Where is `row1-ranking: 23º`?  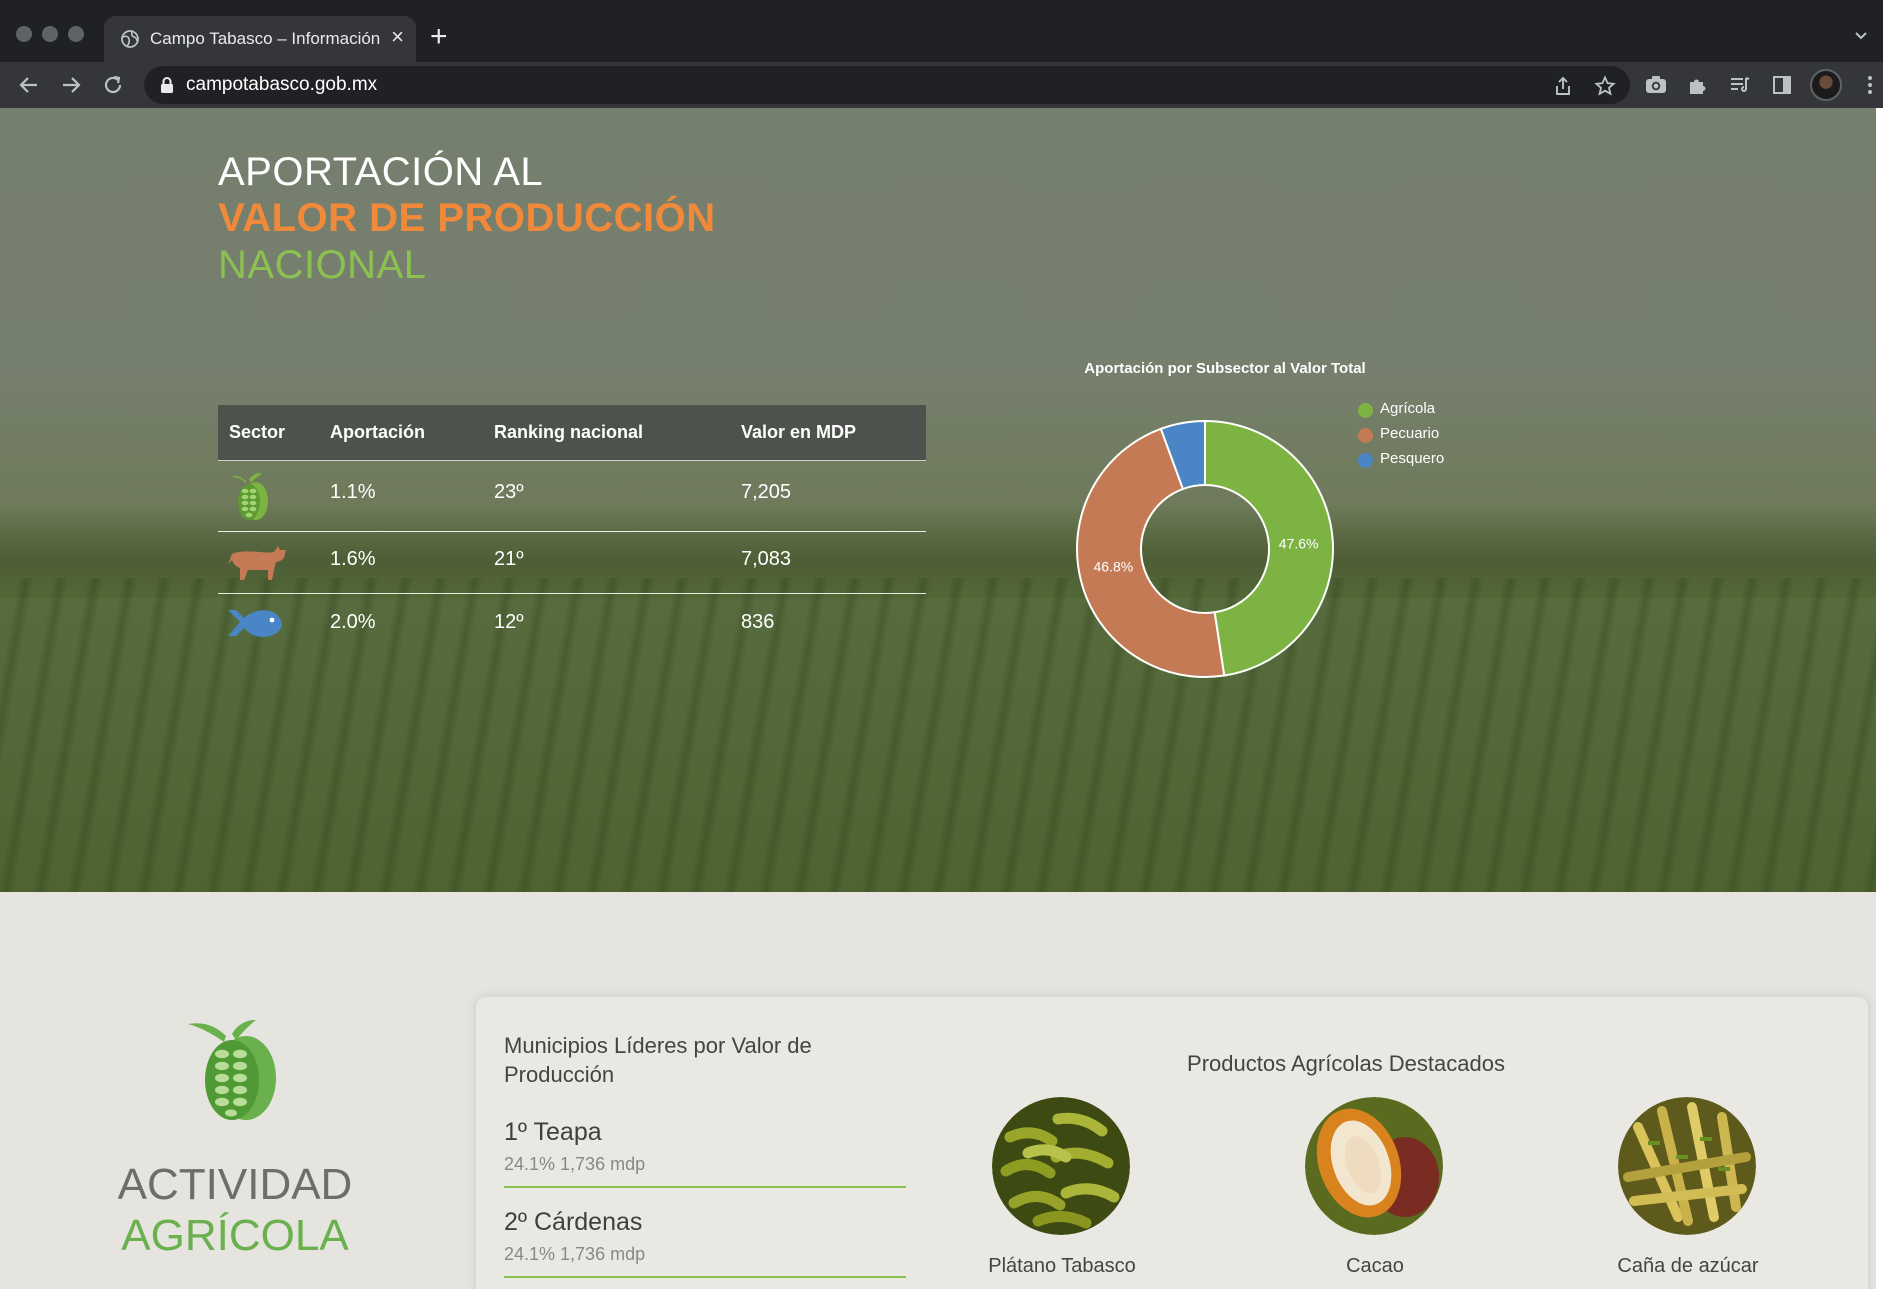
row1-ranking: 23º is located at coordinates (509, 492).